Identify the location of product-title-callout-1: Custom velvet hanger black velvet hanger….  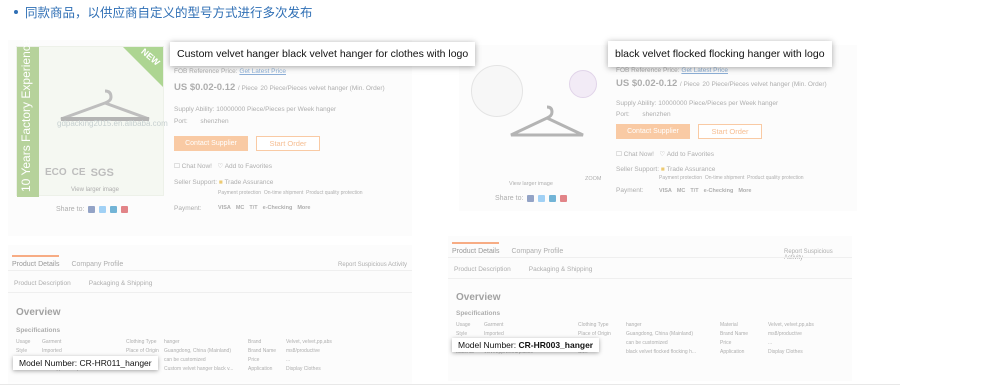
(323, 54).